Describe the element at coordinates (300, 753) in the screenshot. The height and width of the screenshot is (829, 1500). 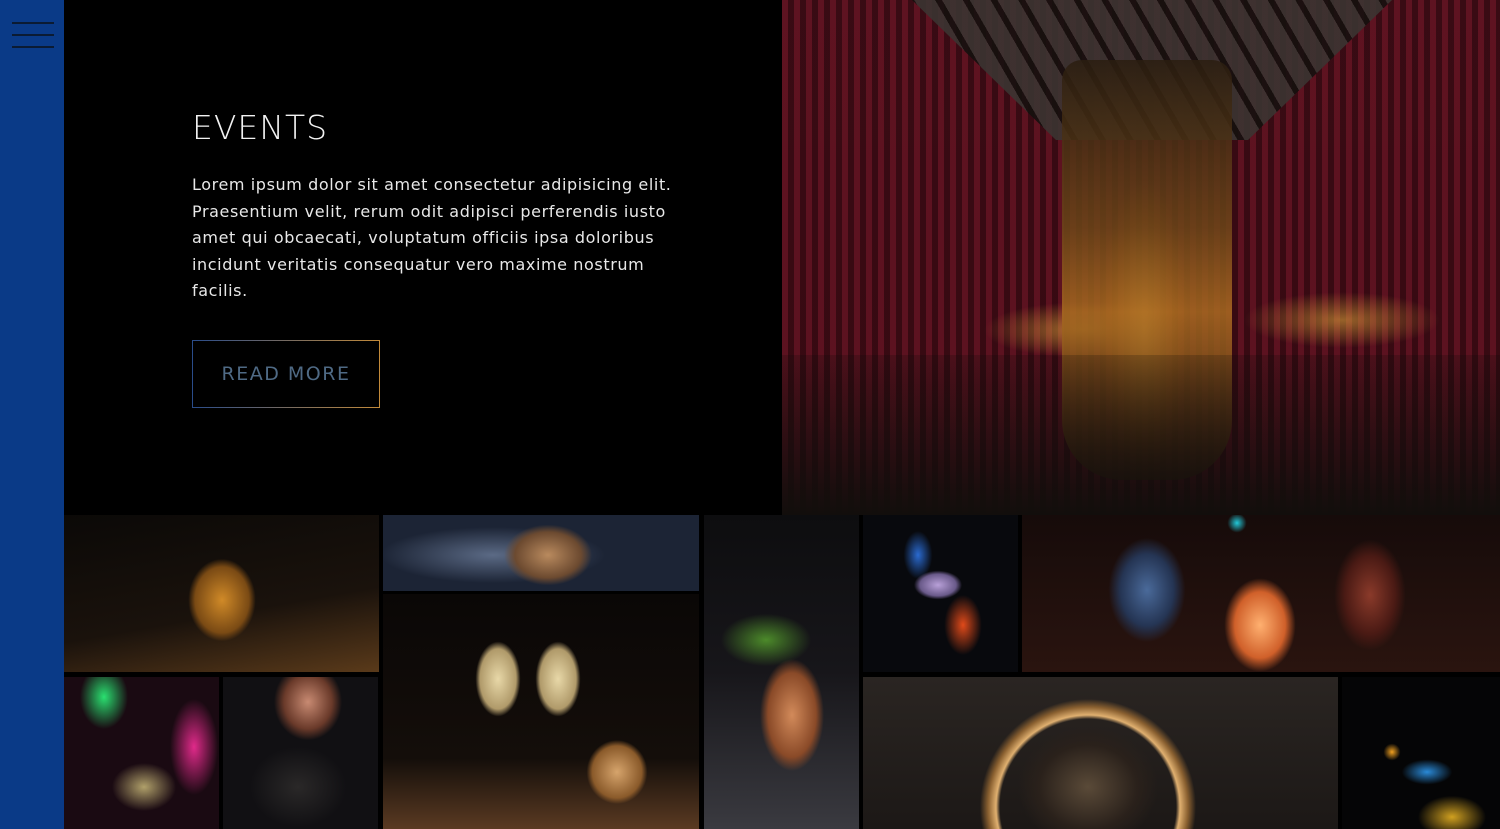
I see `gallery-photo-party-guests` at that location.